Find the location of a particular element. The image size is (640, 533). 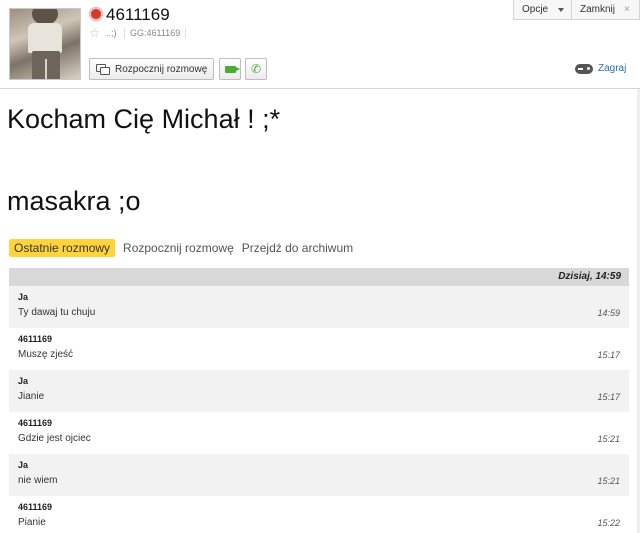

date-header: Dzisiaj, 14:59 is located at coordinates (319, 277).